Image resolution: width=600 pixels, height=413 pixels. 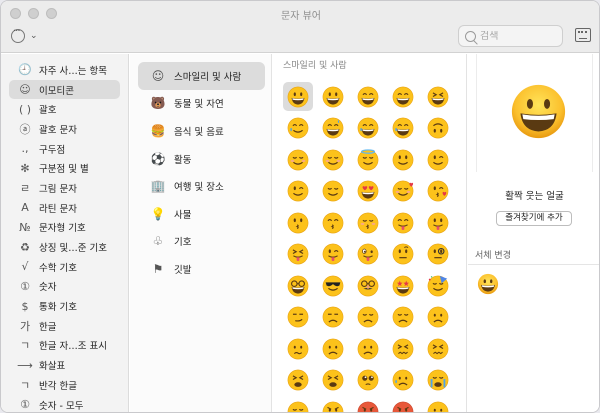 I want to click on category-item: 🐻 동물 및 자연, so click(x=201, y=104).